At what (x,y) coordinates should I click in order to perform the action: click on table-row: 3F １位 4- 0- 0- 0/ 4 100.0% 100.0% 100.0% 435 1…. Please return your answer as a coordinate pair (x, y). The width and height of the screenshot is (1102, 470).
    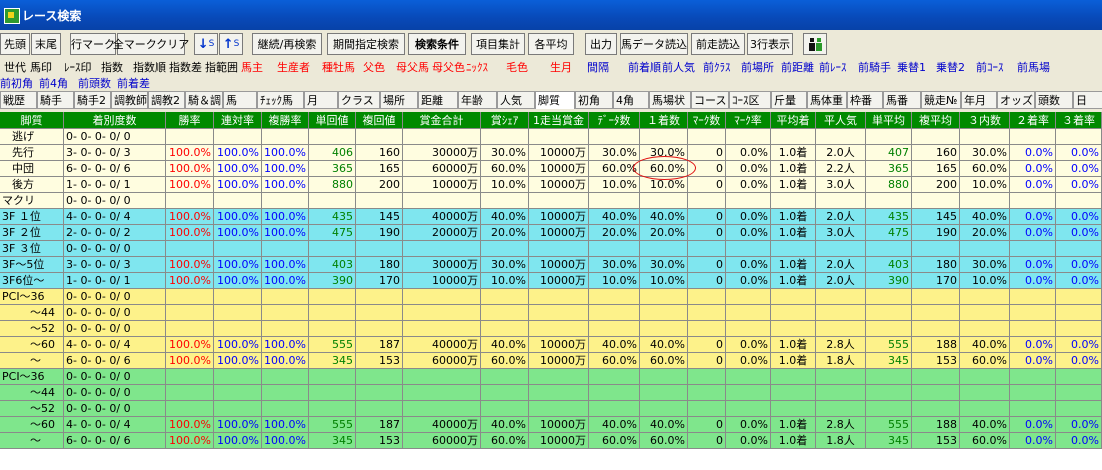
    Looking at the image, I should click on (551, 217).